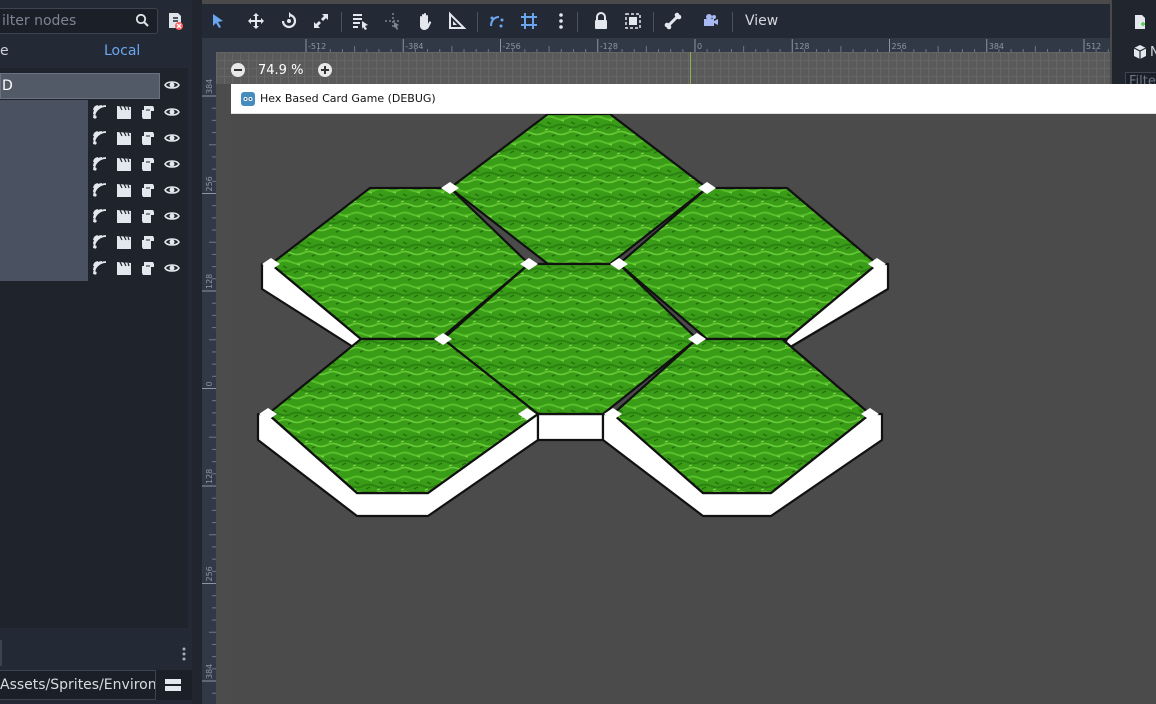  What do you see at coordinates (325, 70) in the screenshot?
I see `zoom-in-icon` at bounding box center [325, 70].